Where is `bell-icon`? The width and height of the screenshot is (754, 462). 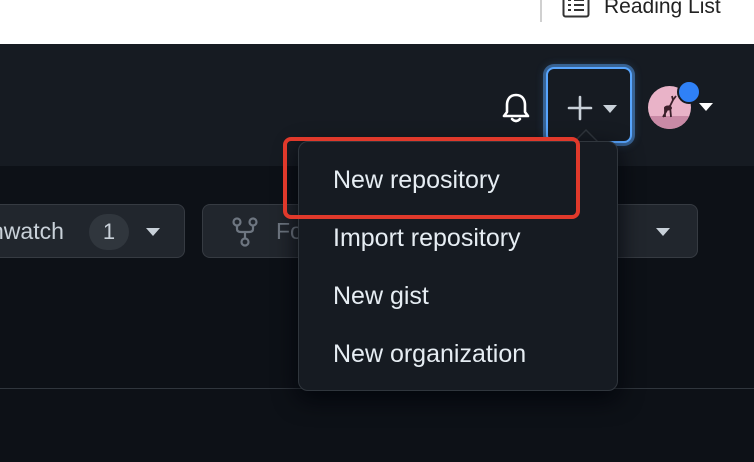
bell-icon is located at coordinates (516, 108).